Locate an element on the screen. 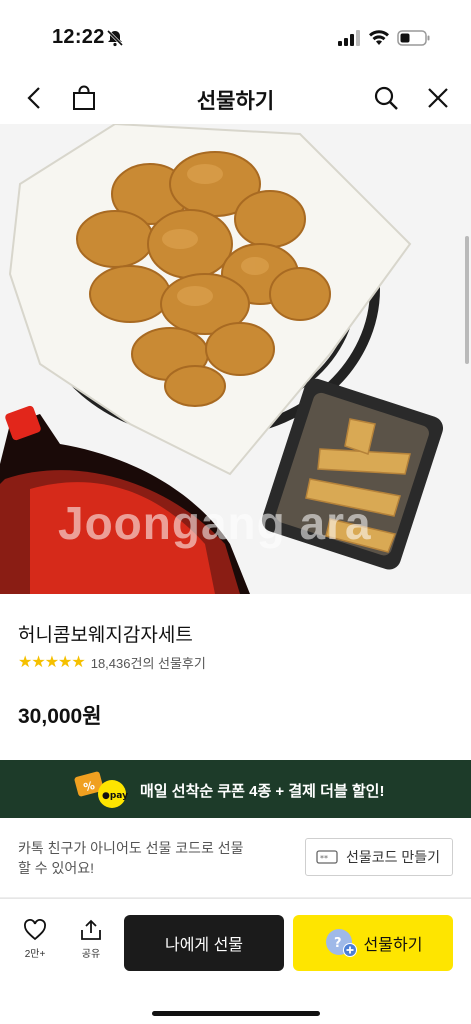 This screenshot has height=1024, width=471. create-gift-code-label: 선물코드 만들기 is located at coordinates (393, 857).